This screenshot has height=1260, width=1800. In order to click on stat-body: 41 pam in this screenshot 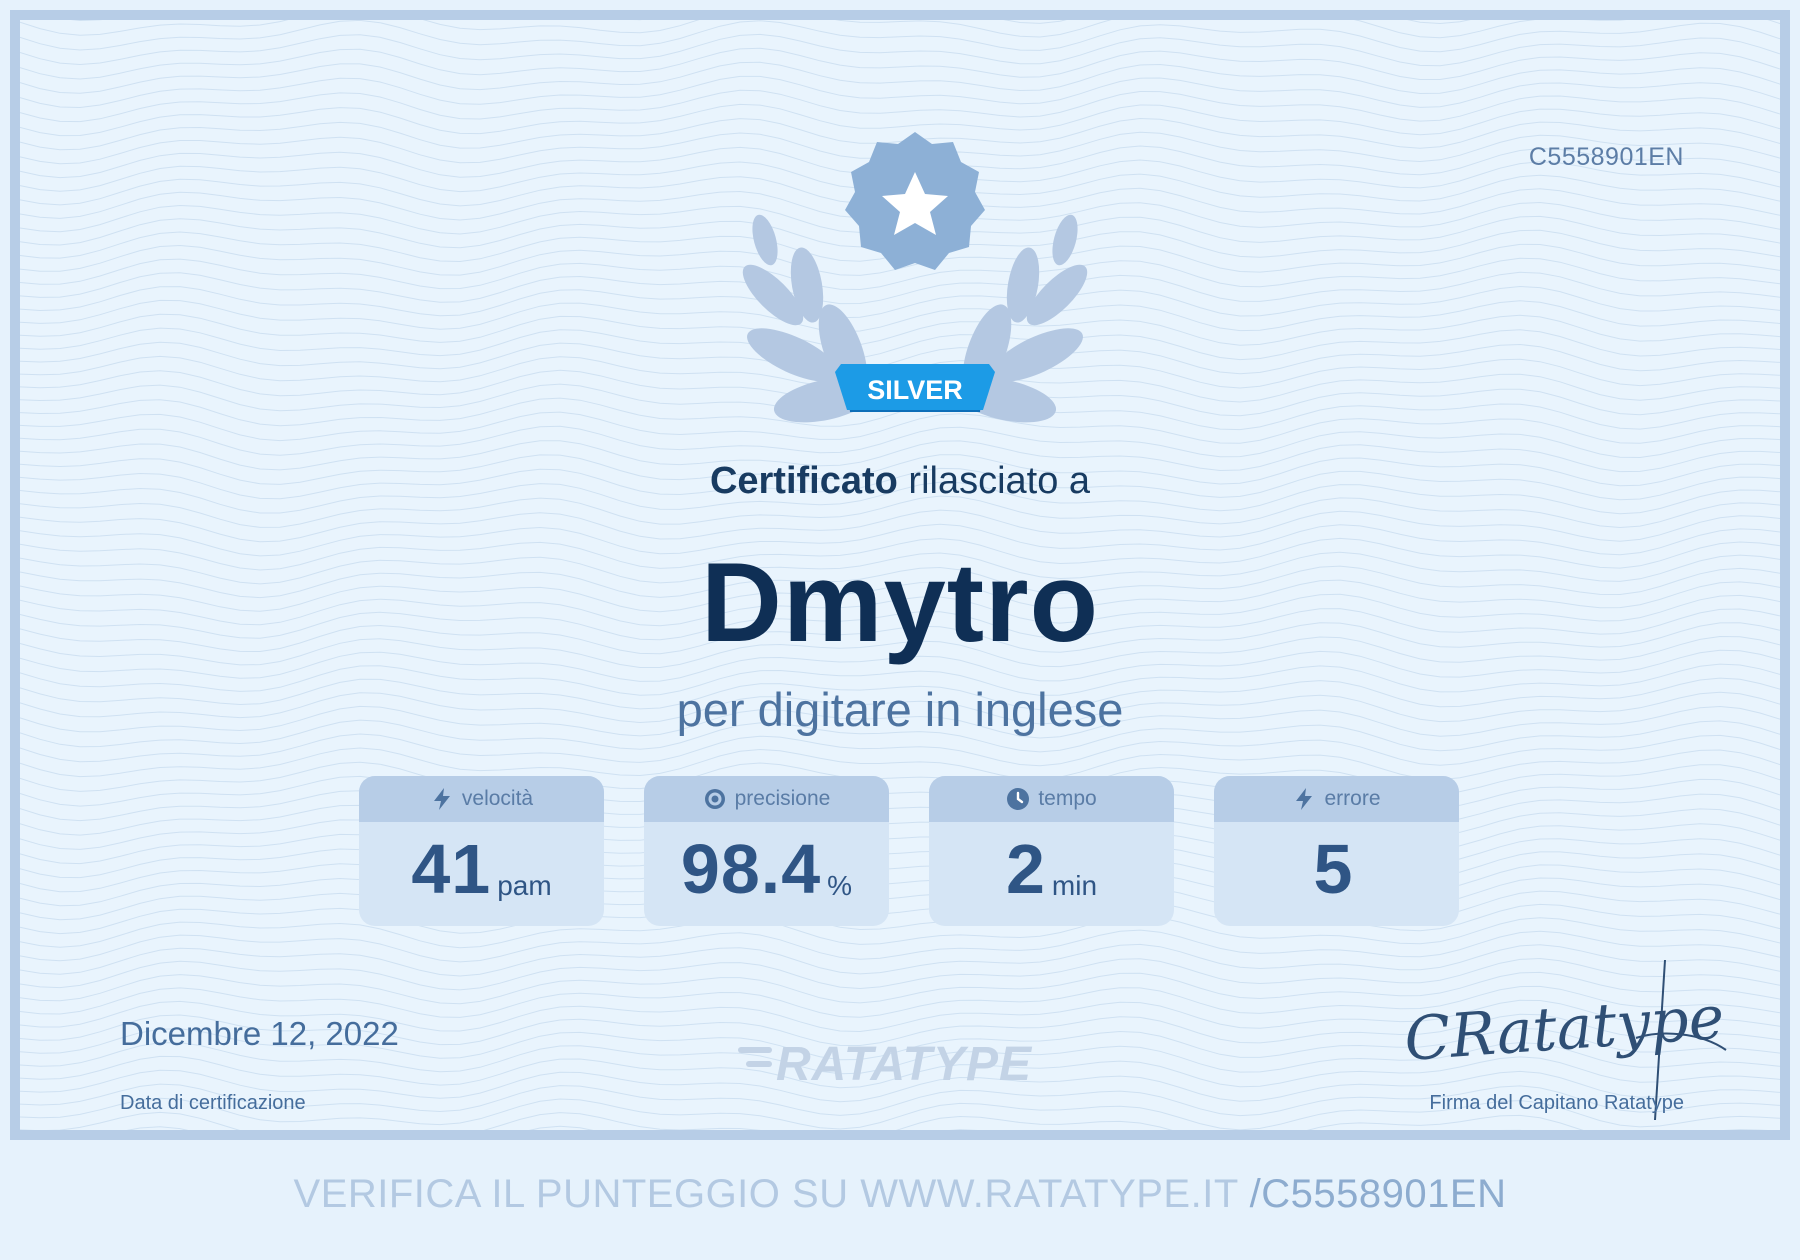, I will do `click(481, 874)`.